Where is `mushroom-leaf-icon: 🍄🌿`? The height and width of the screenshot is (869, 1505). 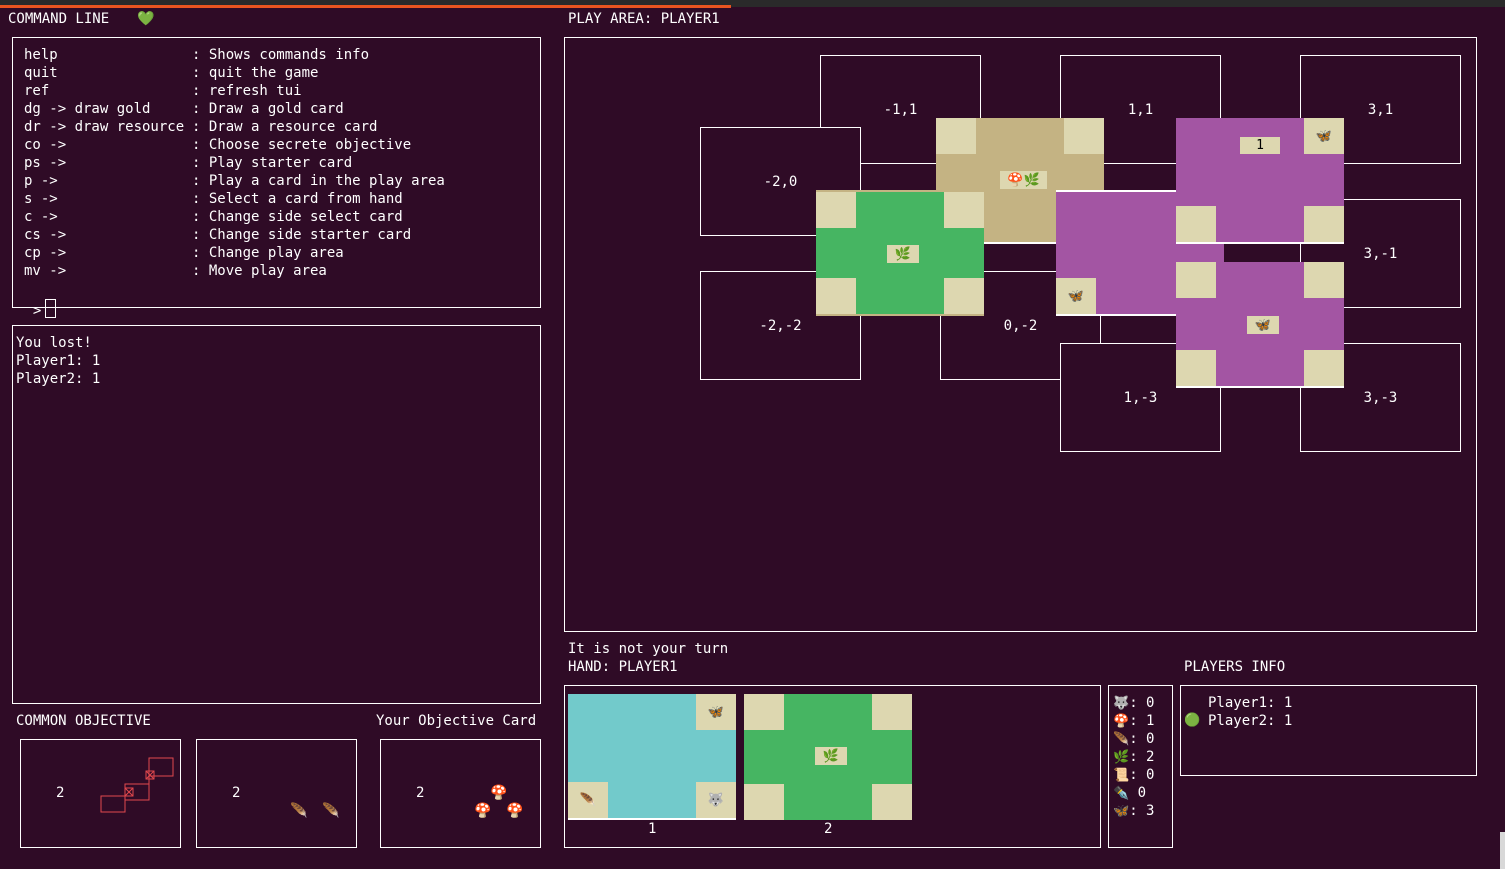
mushroom-leaf-icon: 🍄🌿 is located at coordinates (1023, 180).